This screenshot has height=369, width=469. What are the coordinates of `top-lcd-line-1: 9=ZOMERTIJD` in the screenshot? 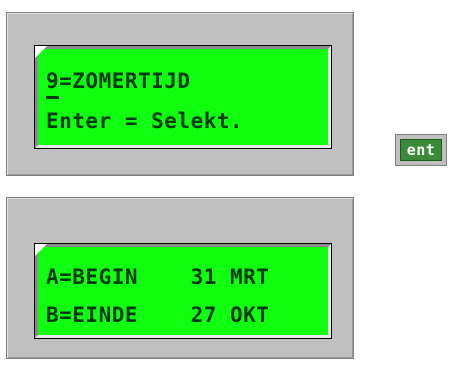 It's located at (118, 81).